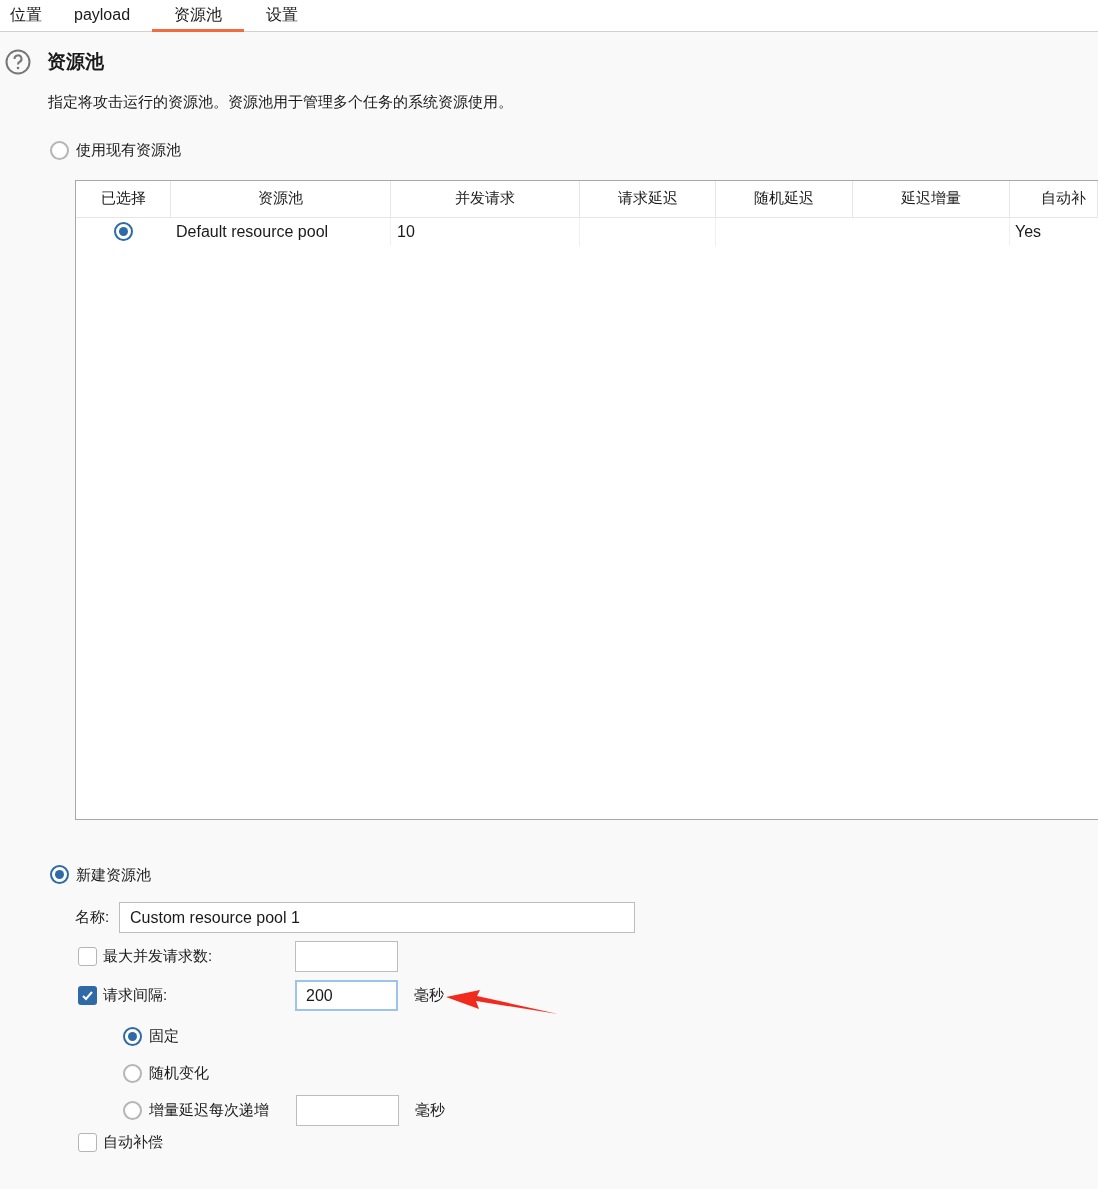 This screenshot has height=1189, width=1098. I want to click on table-cell-text: Default resource pool, so click(252, 231).